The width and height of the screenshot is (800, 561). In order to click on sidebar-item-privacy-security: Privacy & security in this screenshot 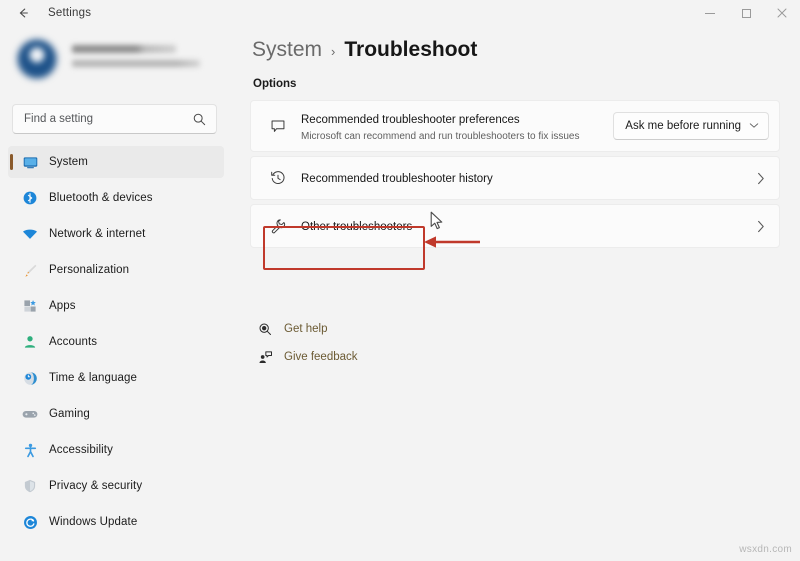, I will do `click(116, 486)`.